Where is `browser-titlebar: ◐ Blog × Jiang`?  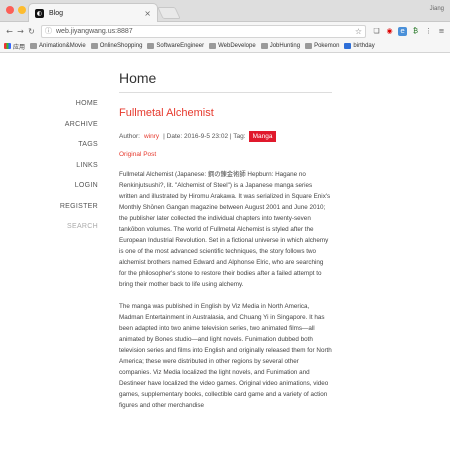
browser-titlebar: ◐ Blog × Jiang is located at coordinates (225, 11).